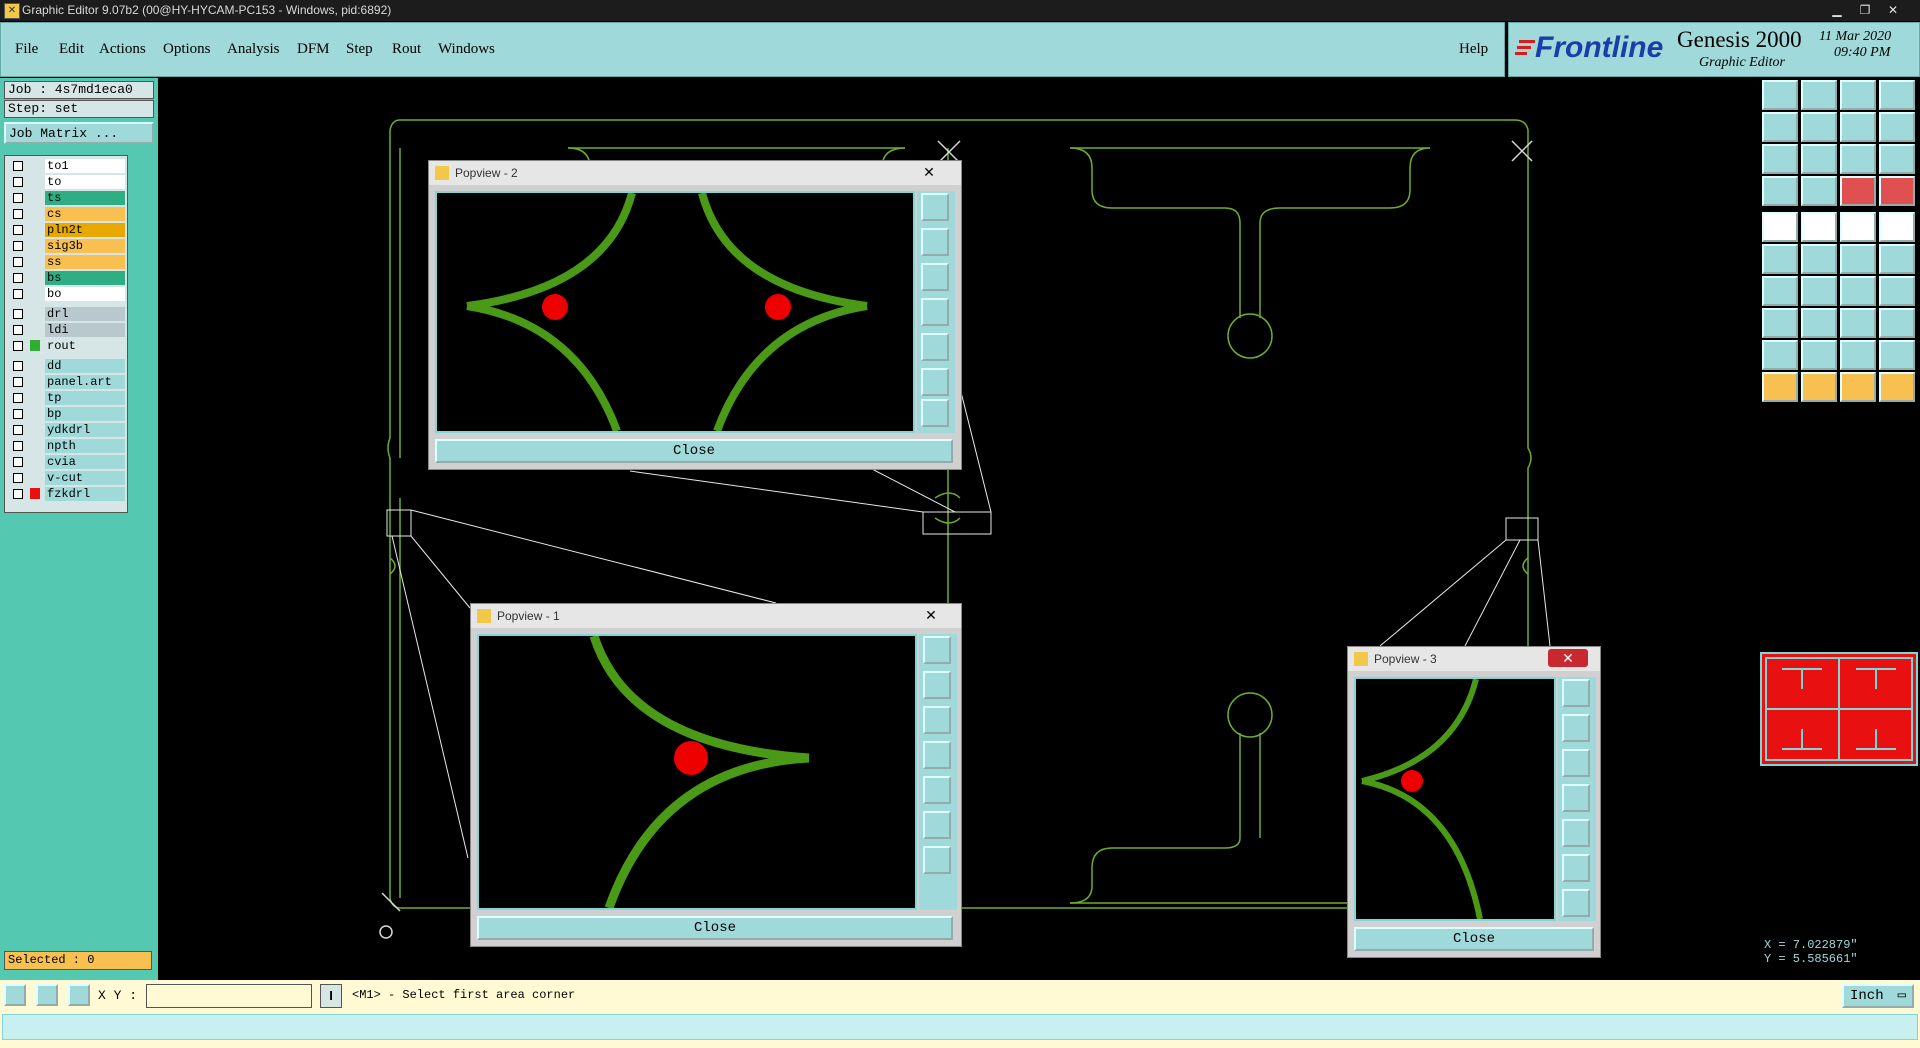 This screenshot has width=1920, height=1048. What do you see at coordinates (1780, 355) in the screenshot?
I see `tool-button-r9-c1` at bounding box center [1780, 355].